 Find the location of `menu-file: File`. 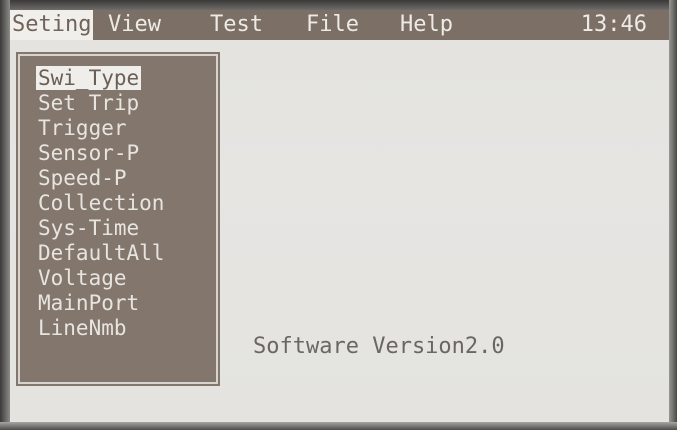

menu-file: File is located at coordinates (332, 25).